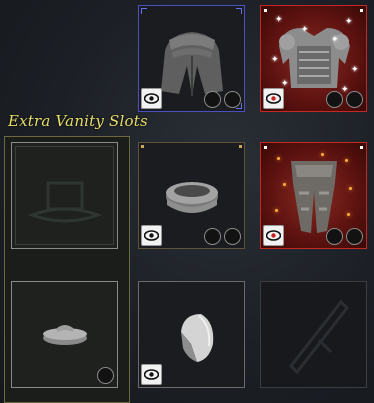  Describe the element at coordinates (319, 337) in the screenshot. I see `sword-silhouette-icon` at that location.